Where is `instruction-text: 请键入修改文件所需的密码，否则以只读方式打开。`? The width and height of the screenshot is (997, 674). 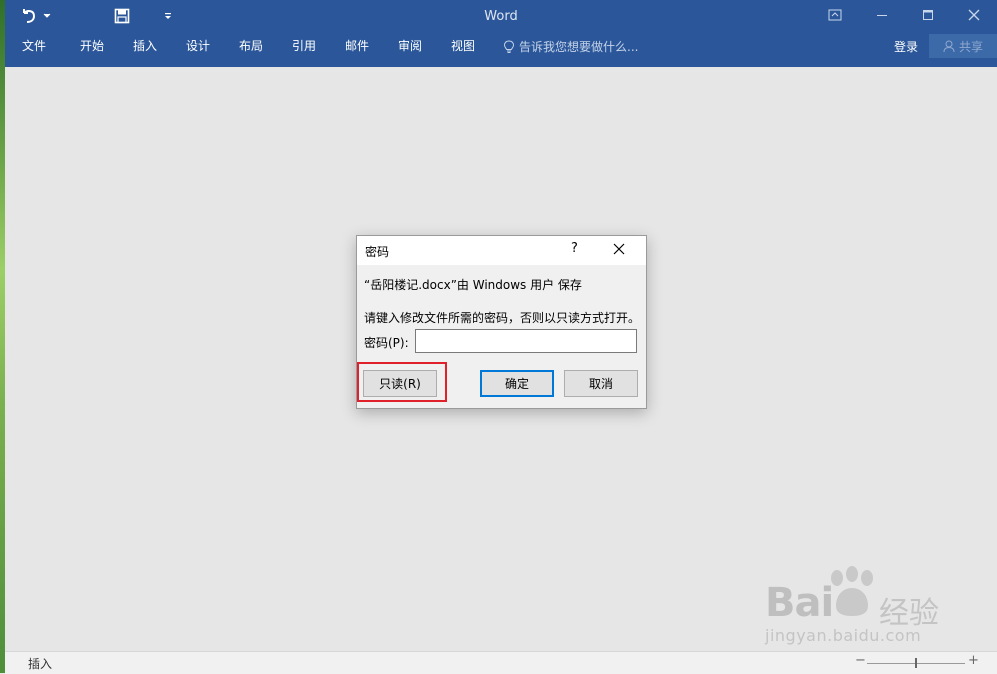
instruction-text: 请键入修改文件所需的密码，否则以只读方式打开。 is located at coordinates (502, 318).